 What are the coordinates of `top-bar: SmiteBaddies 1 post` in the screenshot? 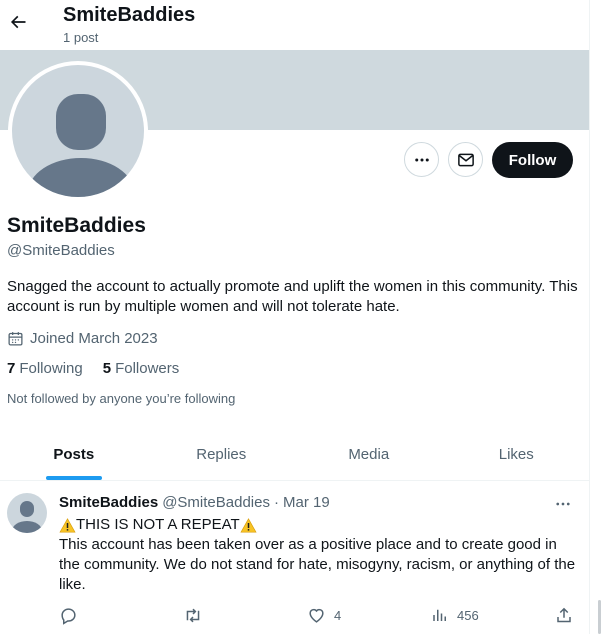 It's located at (294, 25).